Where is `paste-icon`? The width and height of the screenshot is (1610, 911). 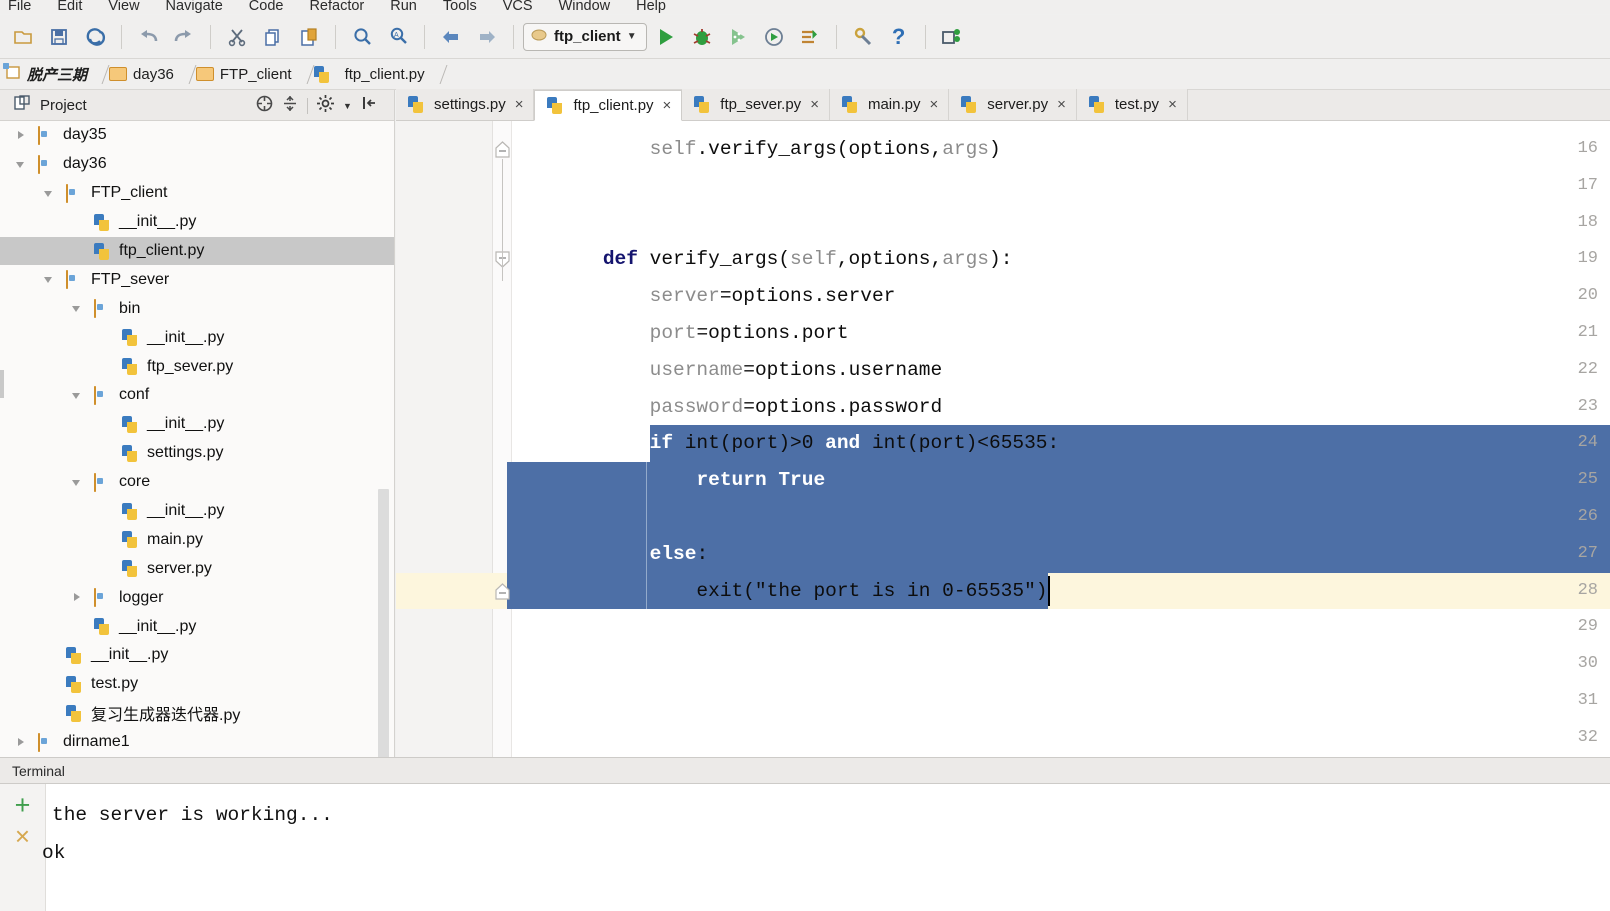
paste-icon is located at coordinates (309, 37).